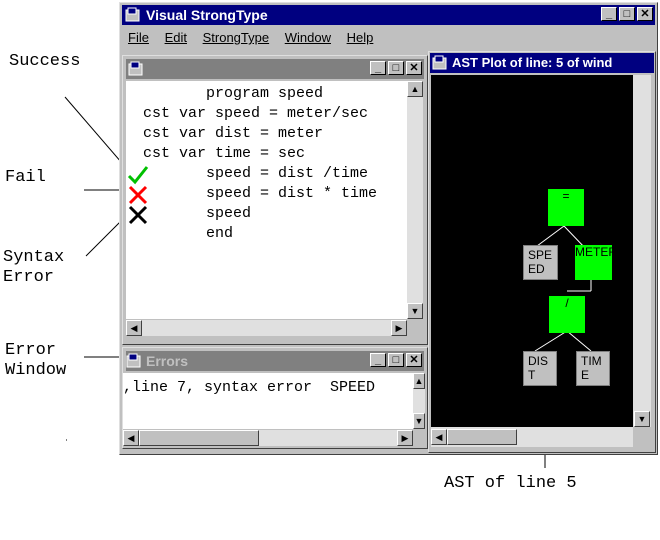  What do you see at coordinates (197, 213) in the screenshot?
I see `code-line-7: speed` at bounding box center [197, 213].